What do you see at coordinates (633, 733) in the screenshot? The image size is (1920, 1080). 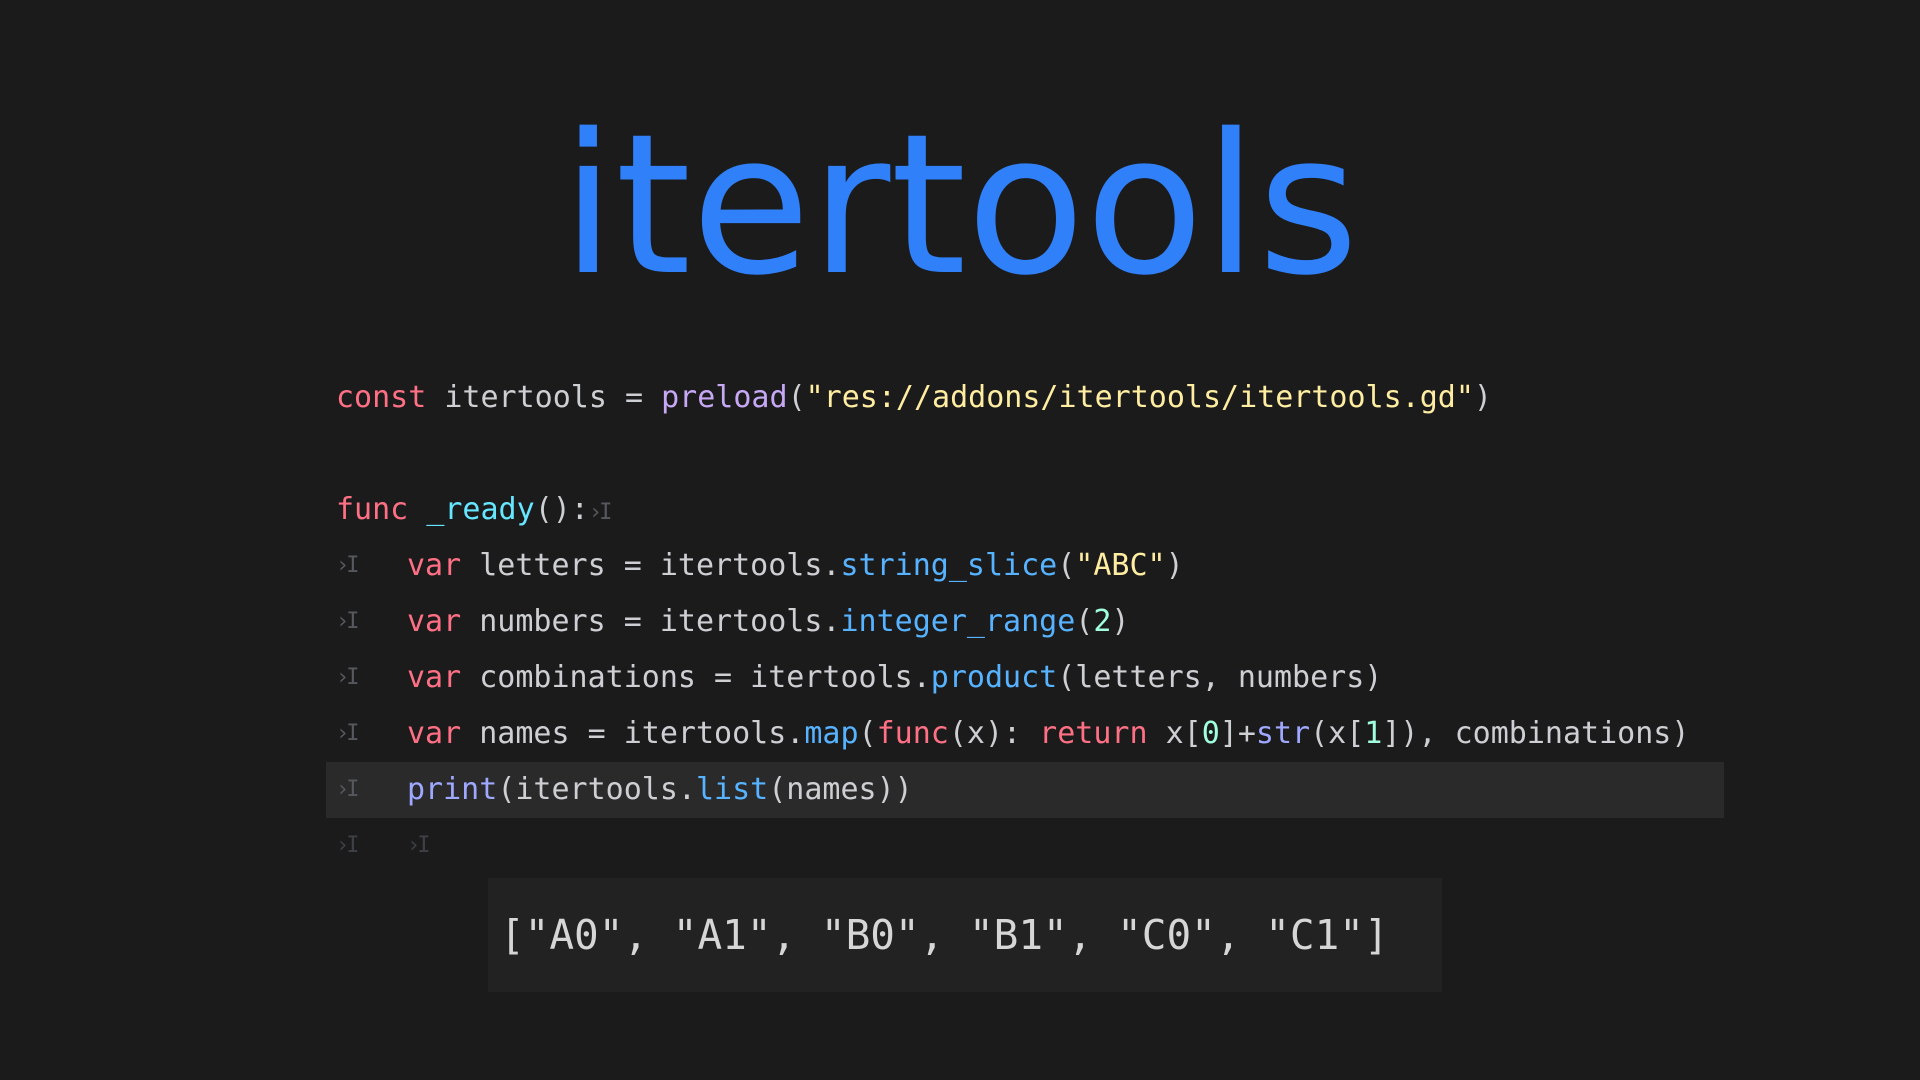 I see `code-token: names = itertools.` at bounding box center [633, 733].